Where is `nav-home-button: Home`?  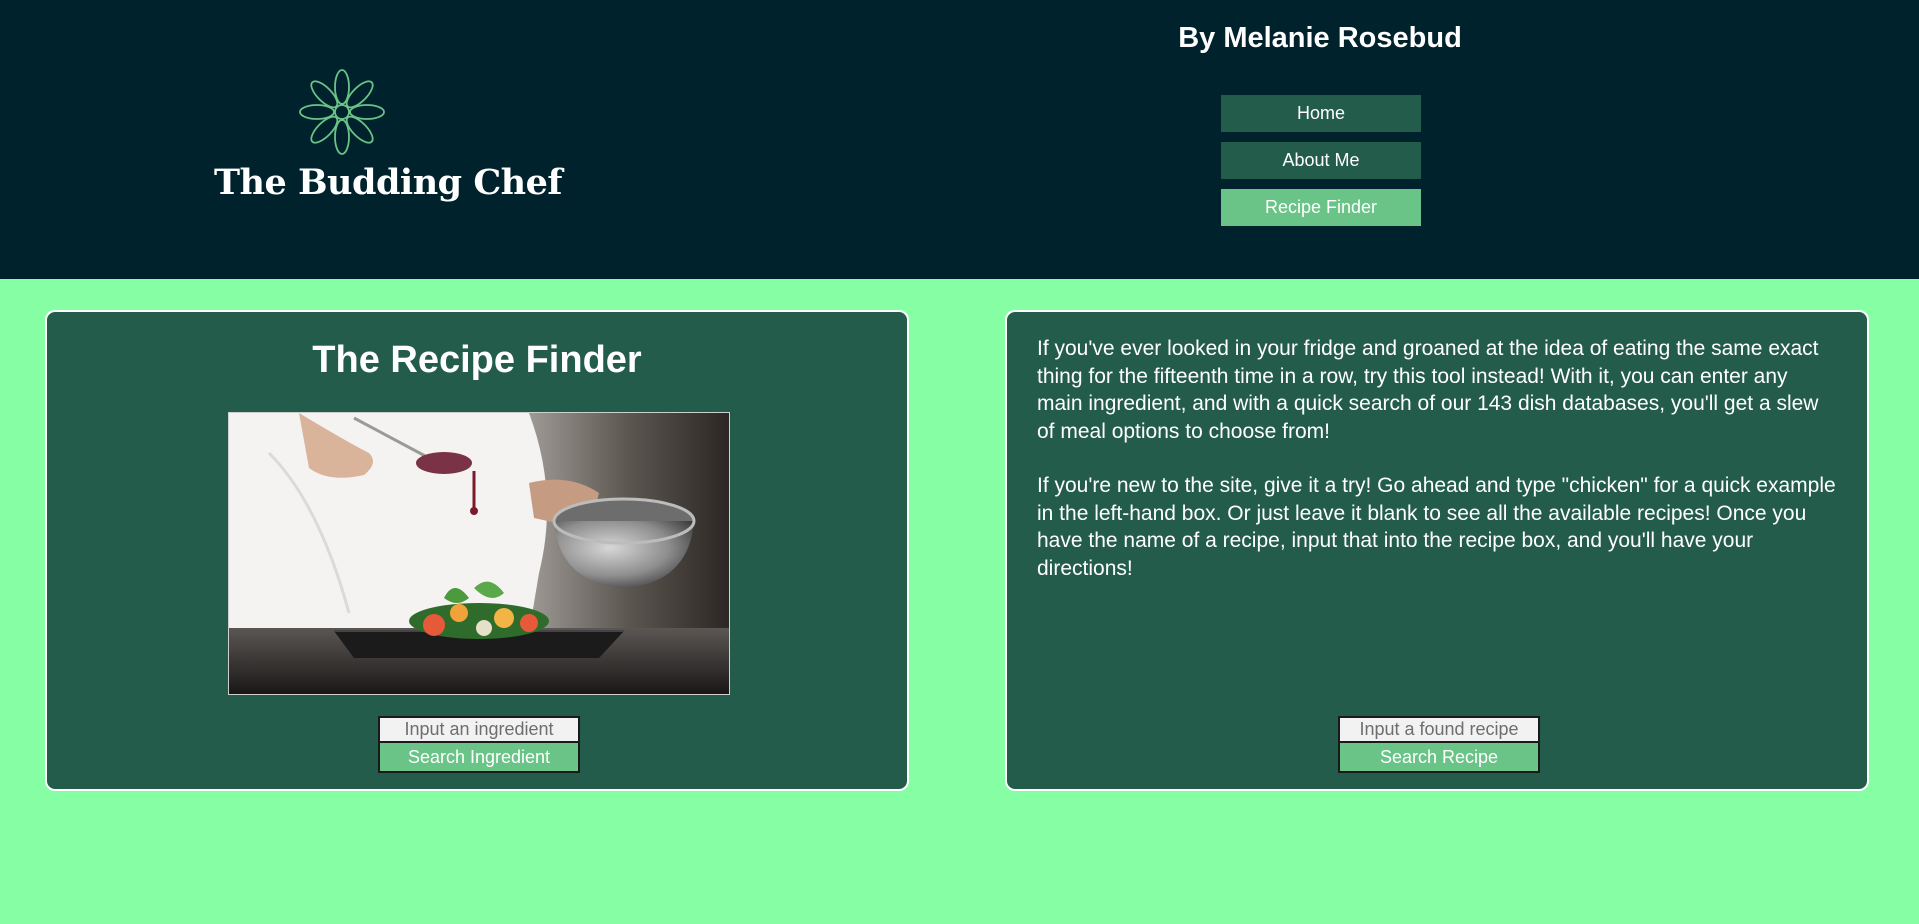 nav-home-button: Home is located at coordinates (1321, 113).